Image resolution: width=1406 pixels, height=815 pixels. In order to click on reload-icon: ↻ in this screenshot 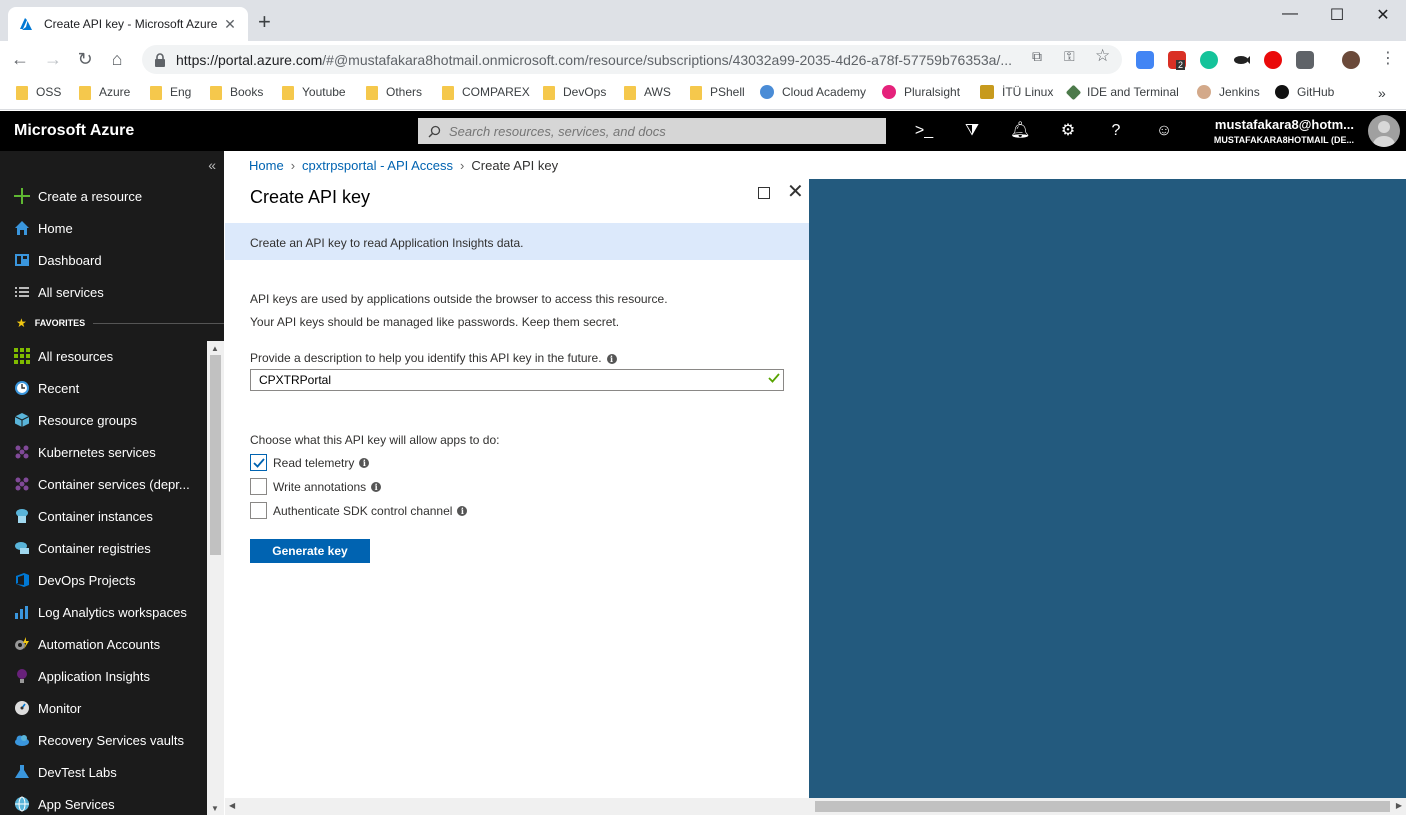, I will do `click(85, 59)`.